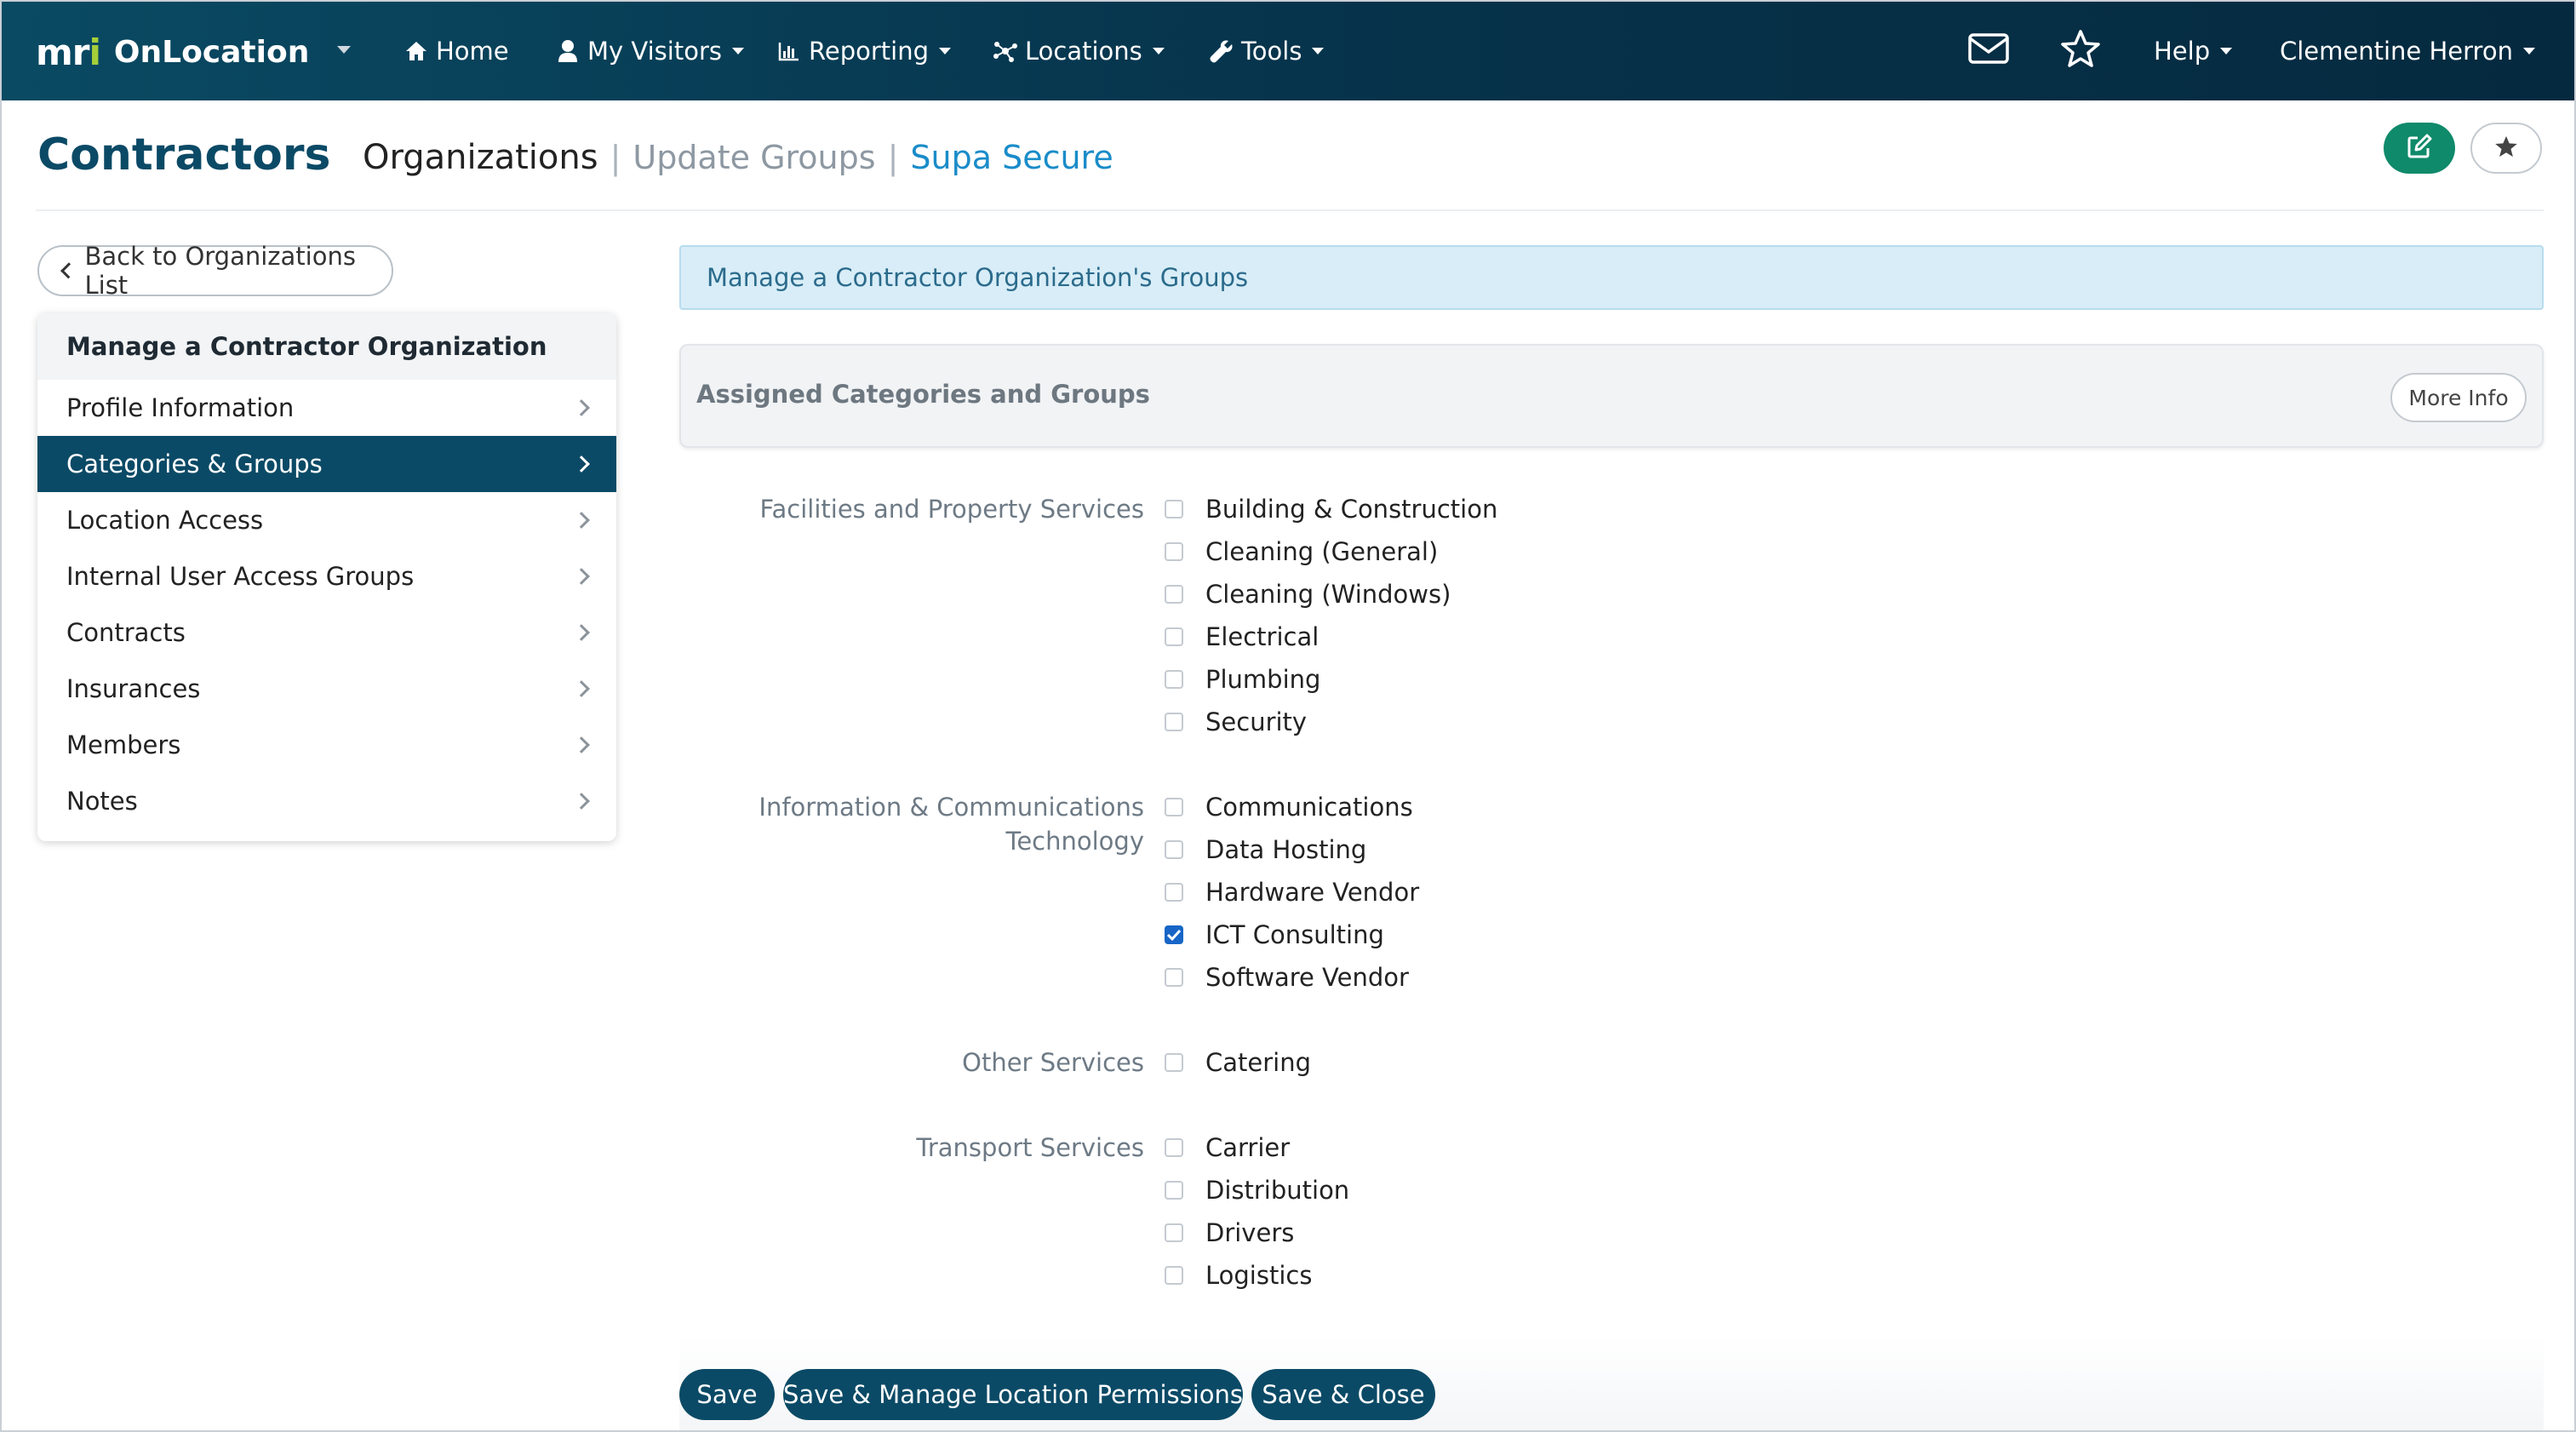 Image resolution: width=2576 pixels, height=1432 pixels. What do you see at coordinates (326, 689) in the screenshot?
I see `sidebar-item-insurances: Insurances` at bounding box center [326, 689].